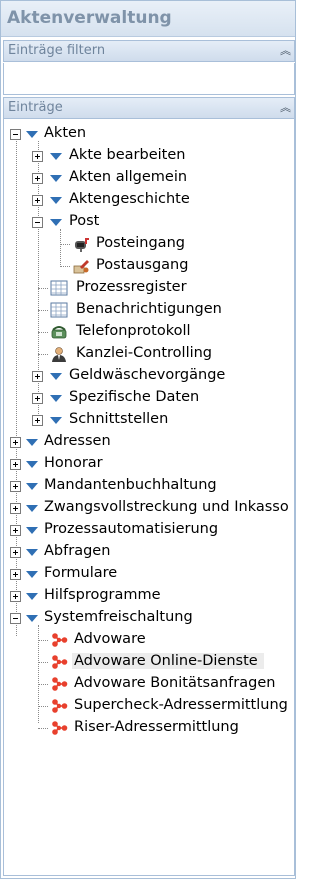 The image size is (320, 879). Describe the element at coordinates (128, 177) in the screenshot. I see `tree-node-label: Akten allgemein` at that location.